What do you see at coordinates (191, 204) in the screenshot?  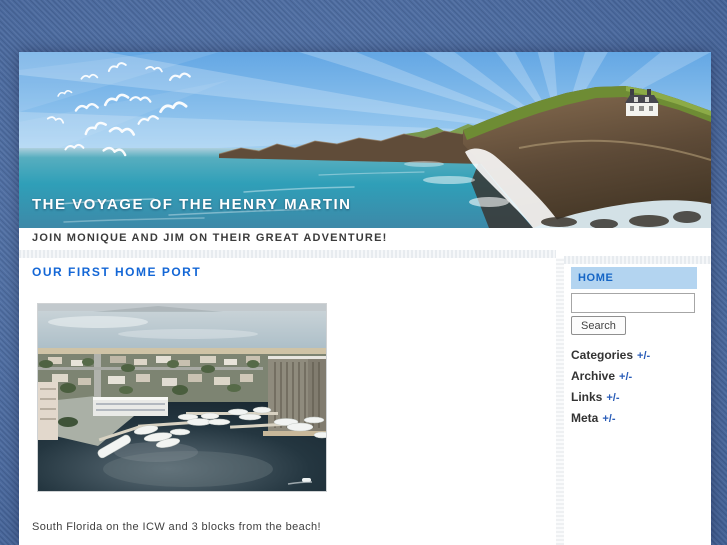 I see `site-title: THE VOYAGE OF THE HENRY MARTIN` at bounding box center [191, 204].